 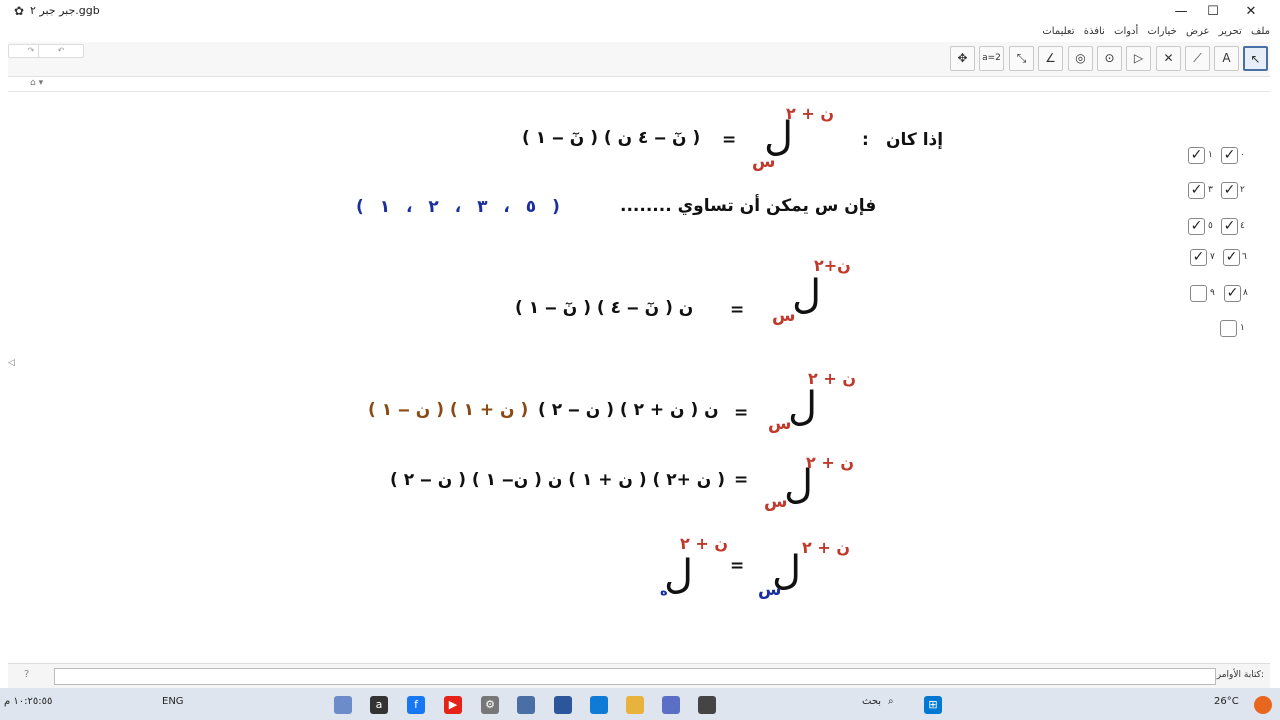 I want to click on answer-options: ( ٥ ، ٣ ، ٢ ، ١ ), so click(x=458, y=207).